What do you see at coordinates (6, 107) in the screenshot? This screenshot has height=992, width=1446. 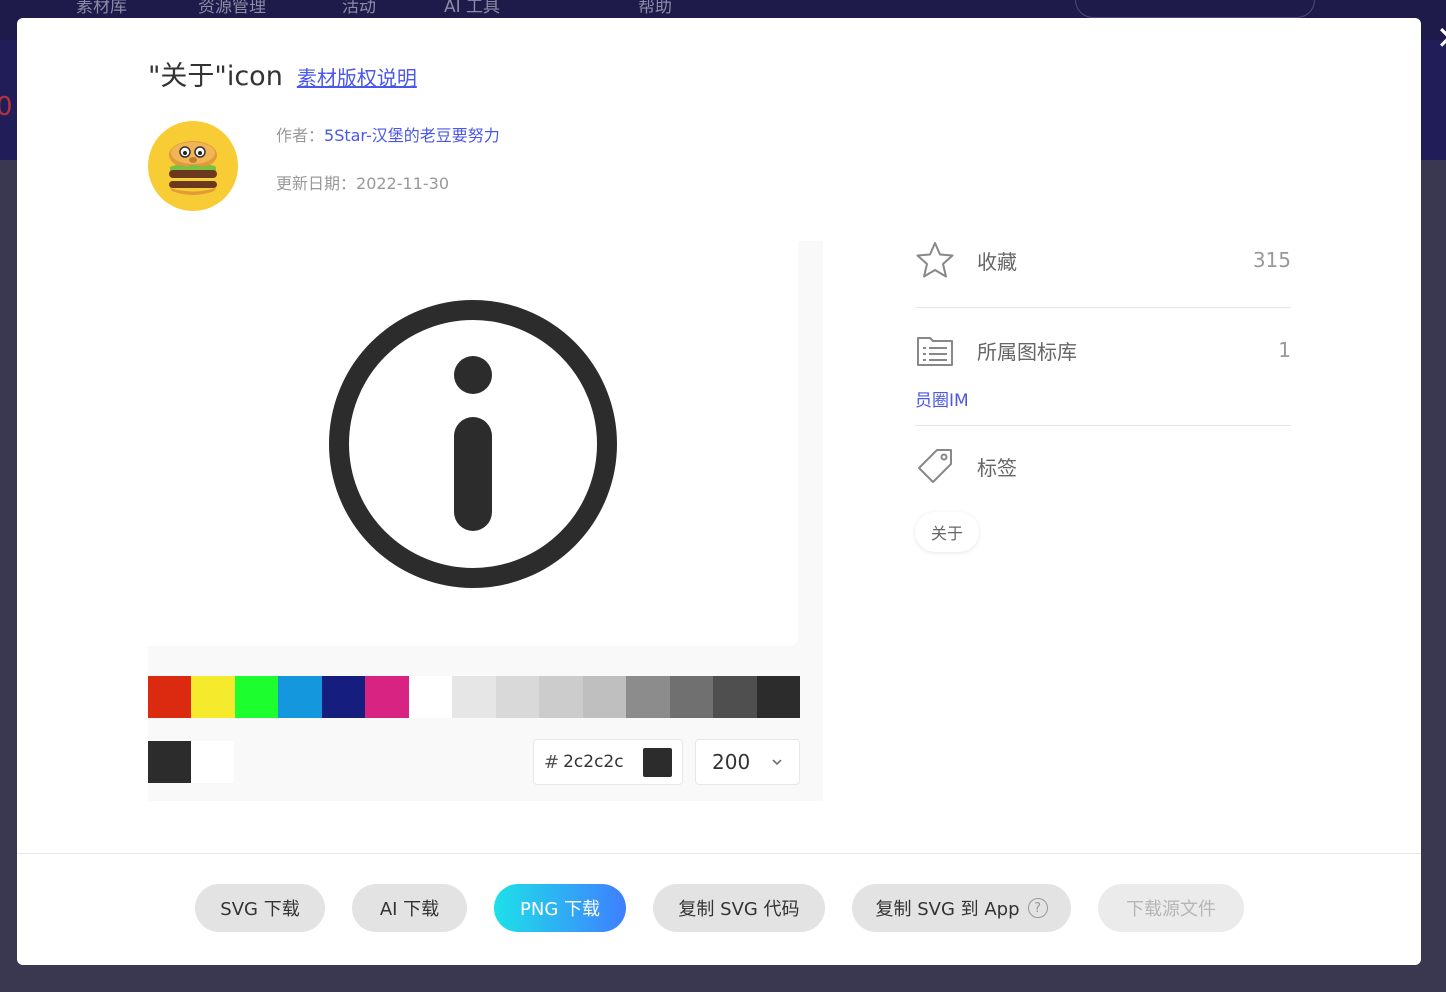 I see `background-accent: 0` at bounding box center [6, 107].